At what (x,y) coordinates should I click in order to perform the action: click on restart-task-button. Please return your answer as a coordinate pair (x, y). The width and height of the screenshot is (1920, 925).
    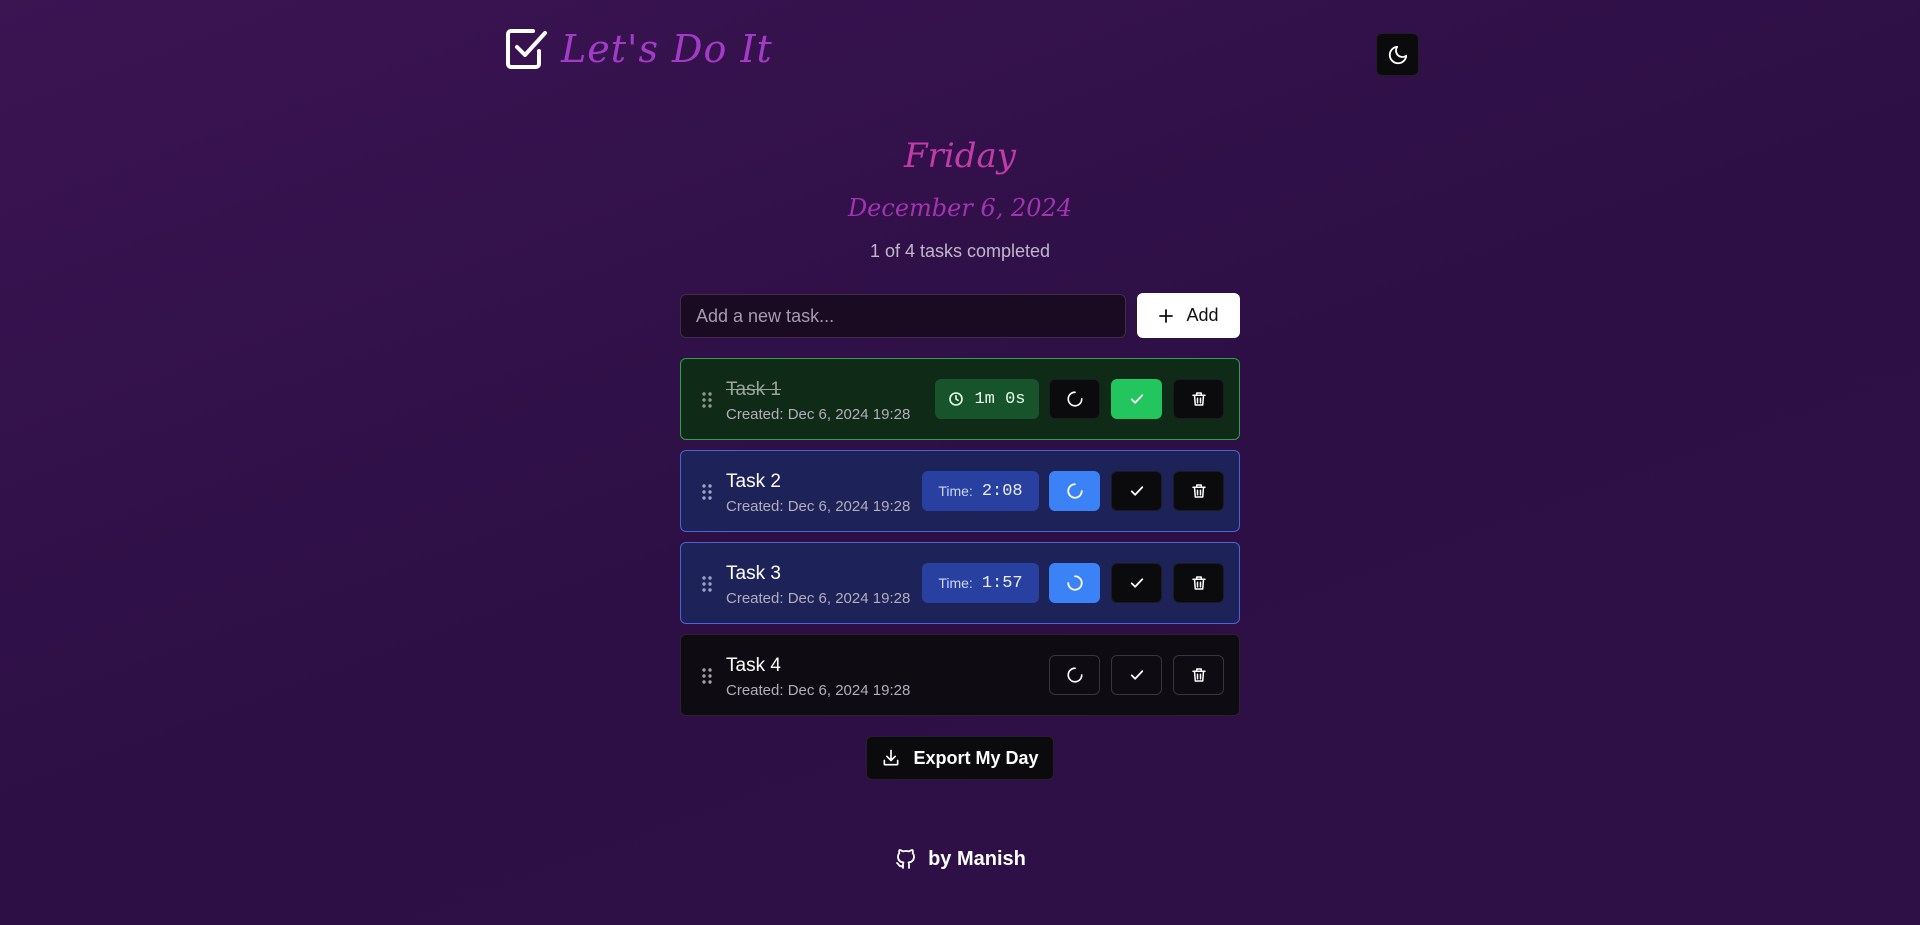
    Looking at the image, I should click on (1074, 399).